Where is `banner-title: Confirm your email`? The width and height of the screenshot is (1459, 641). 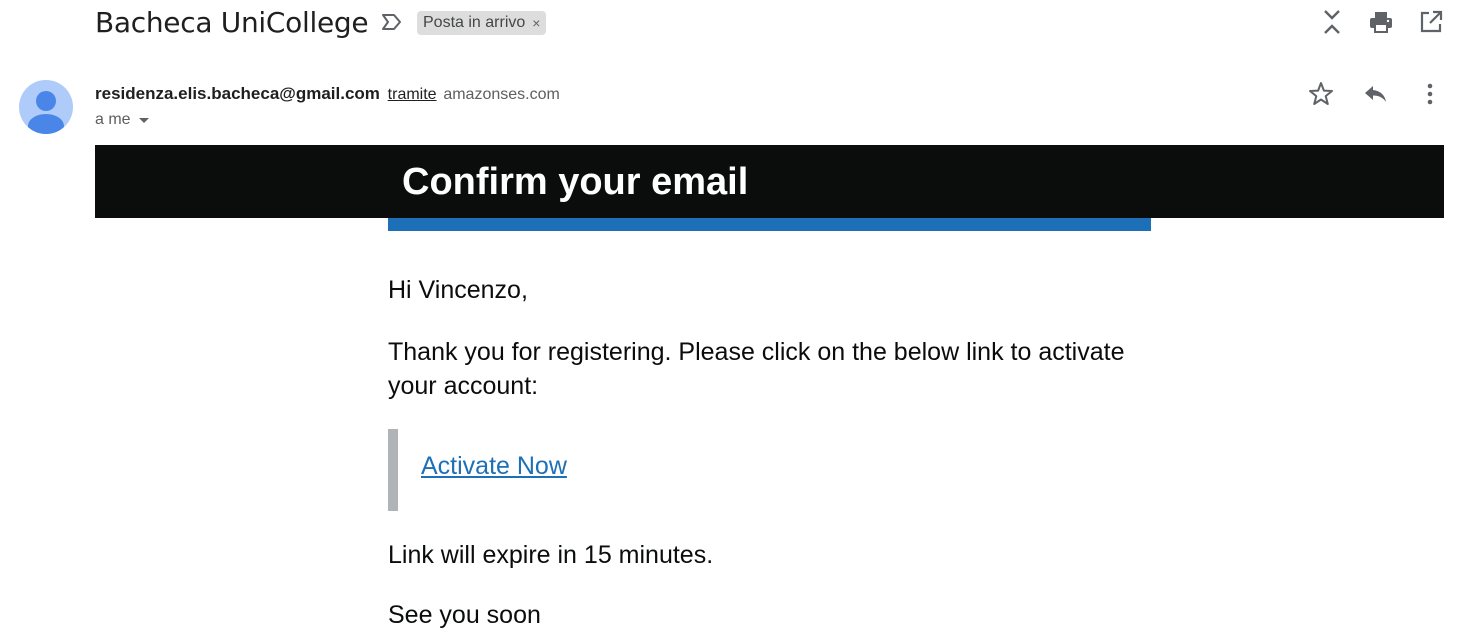 banner-title: Confirm your email is located at coordinates (575, 182).